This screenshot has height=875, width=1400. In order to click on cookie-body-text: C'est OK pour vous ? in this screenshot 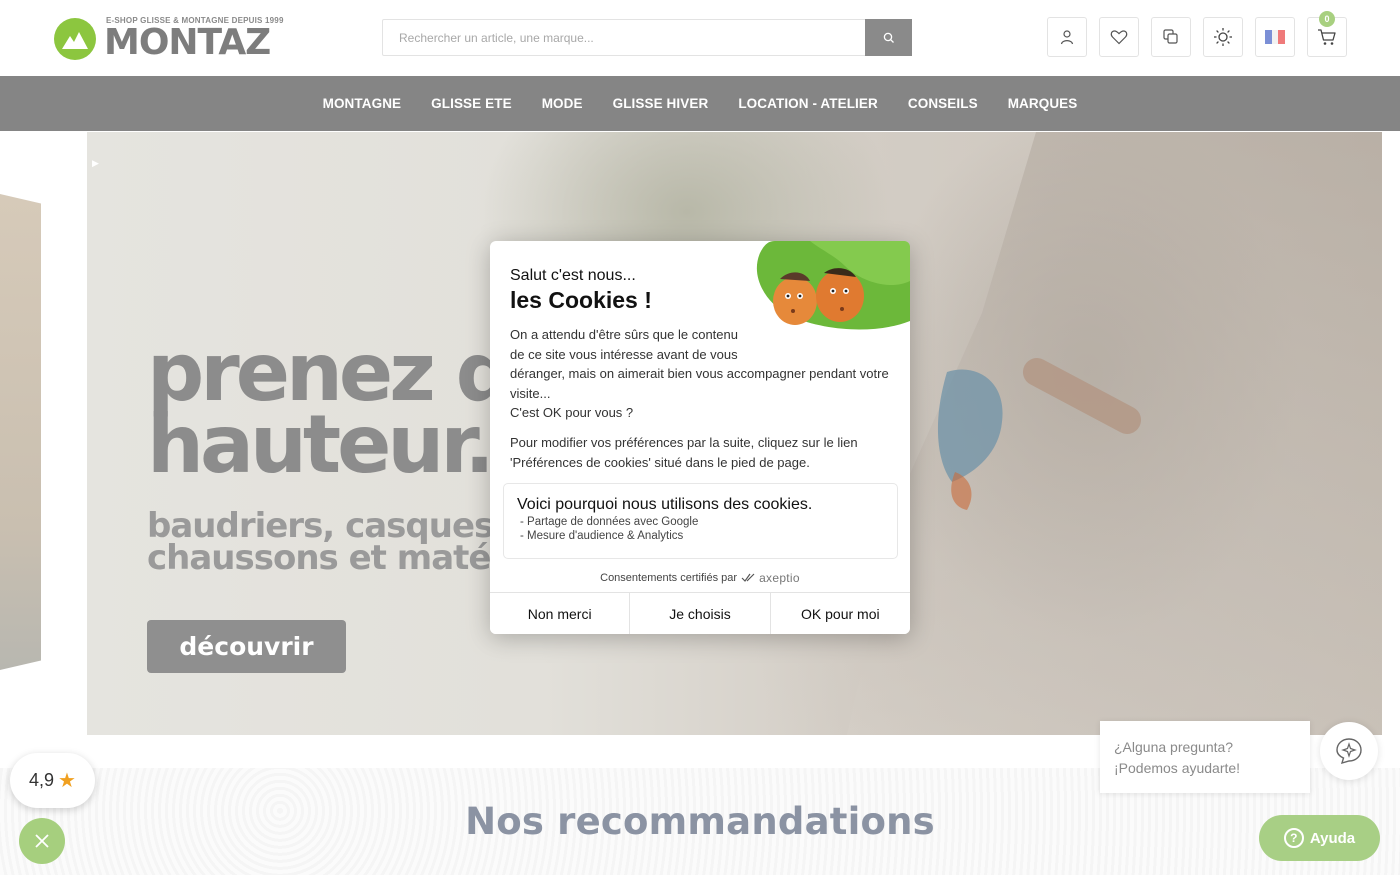, I will do `click(572, 412)`.